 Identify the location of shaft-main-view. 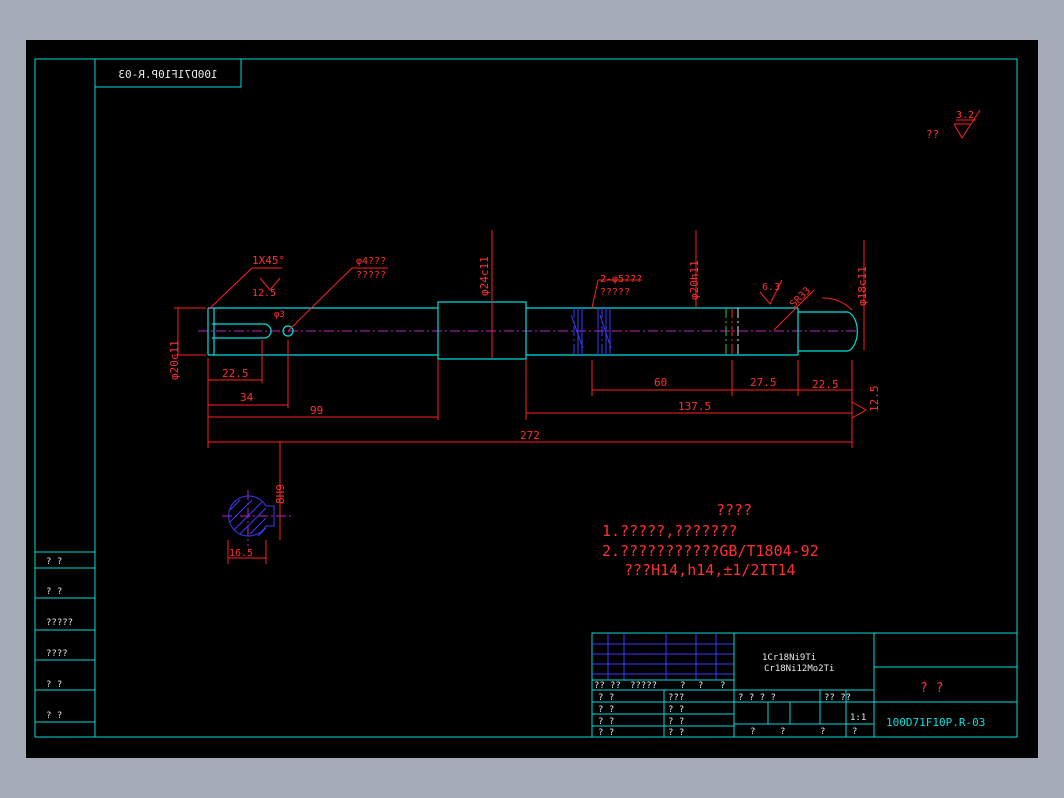
(528, 330).